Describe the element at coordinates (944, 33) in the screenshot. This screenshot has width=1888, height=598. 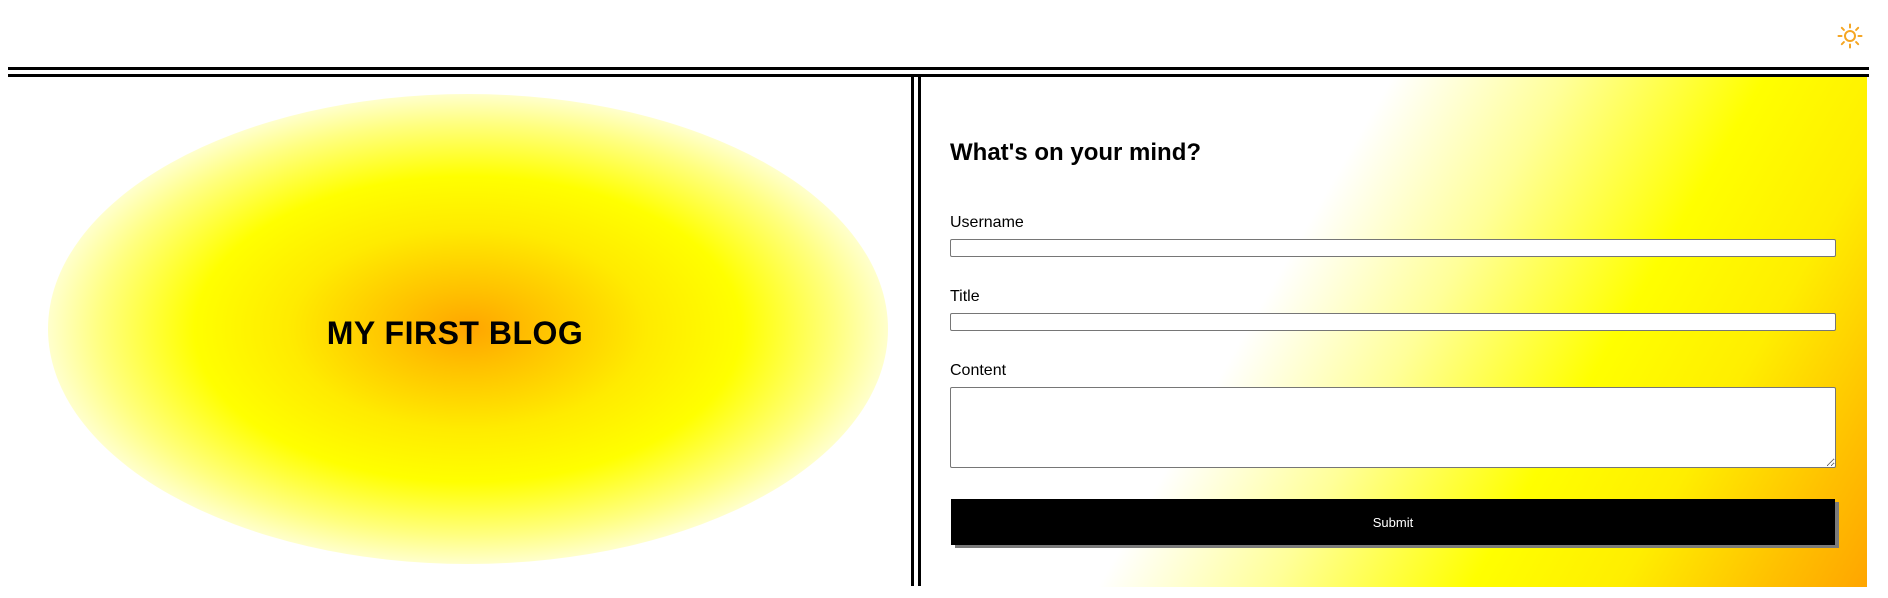
I see `top-bar` at that location.